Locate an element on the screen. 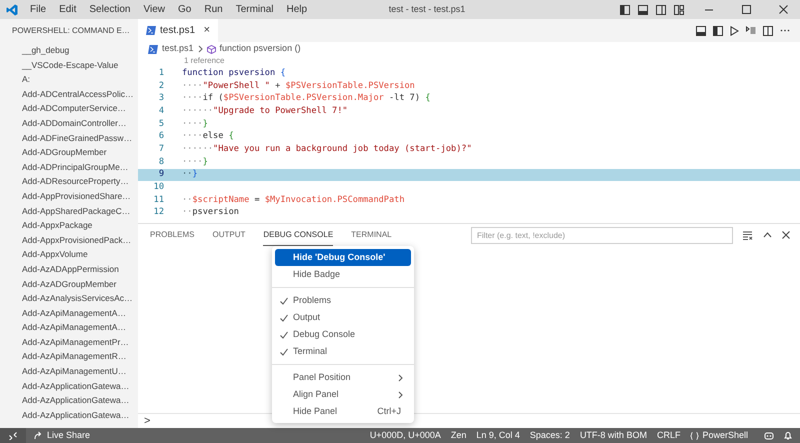 This screenshot has width=800, height=443. code-line: ··} is located at coordinates (189, 175).